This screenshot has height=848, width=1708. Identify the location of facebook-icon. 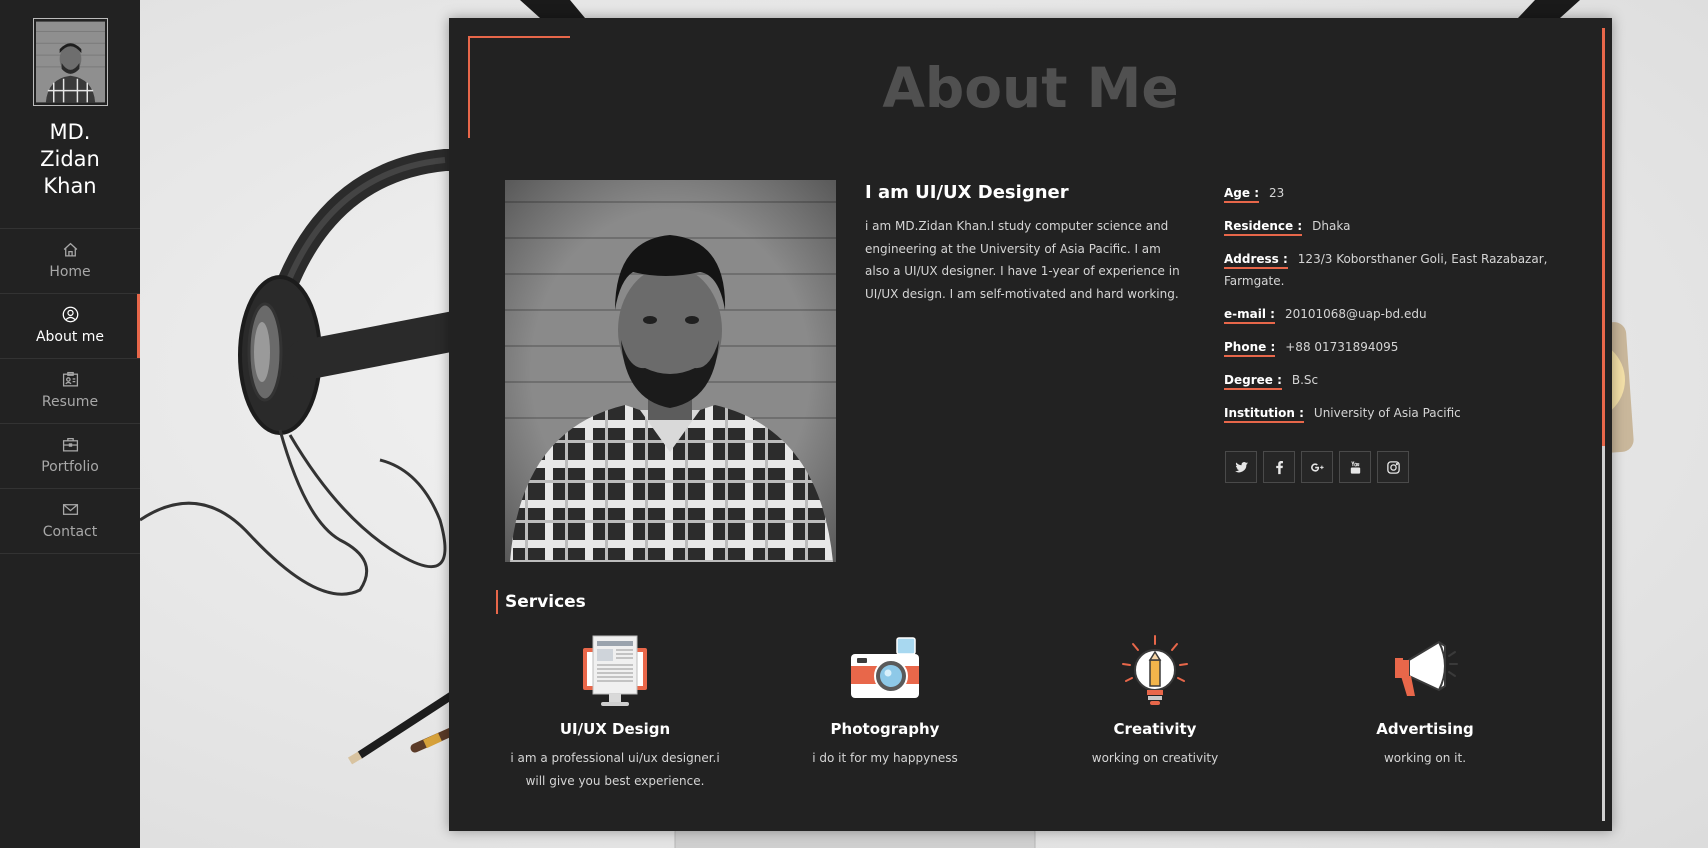
(1279, 467).